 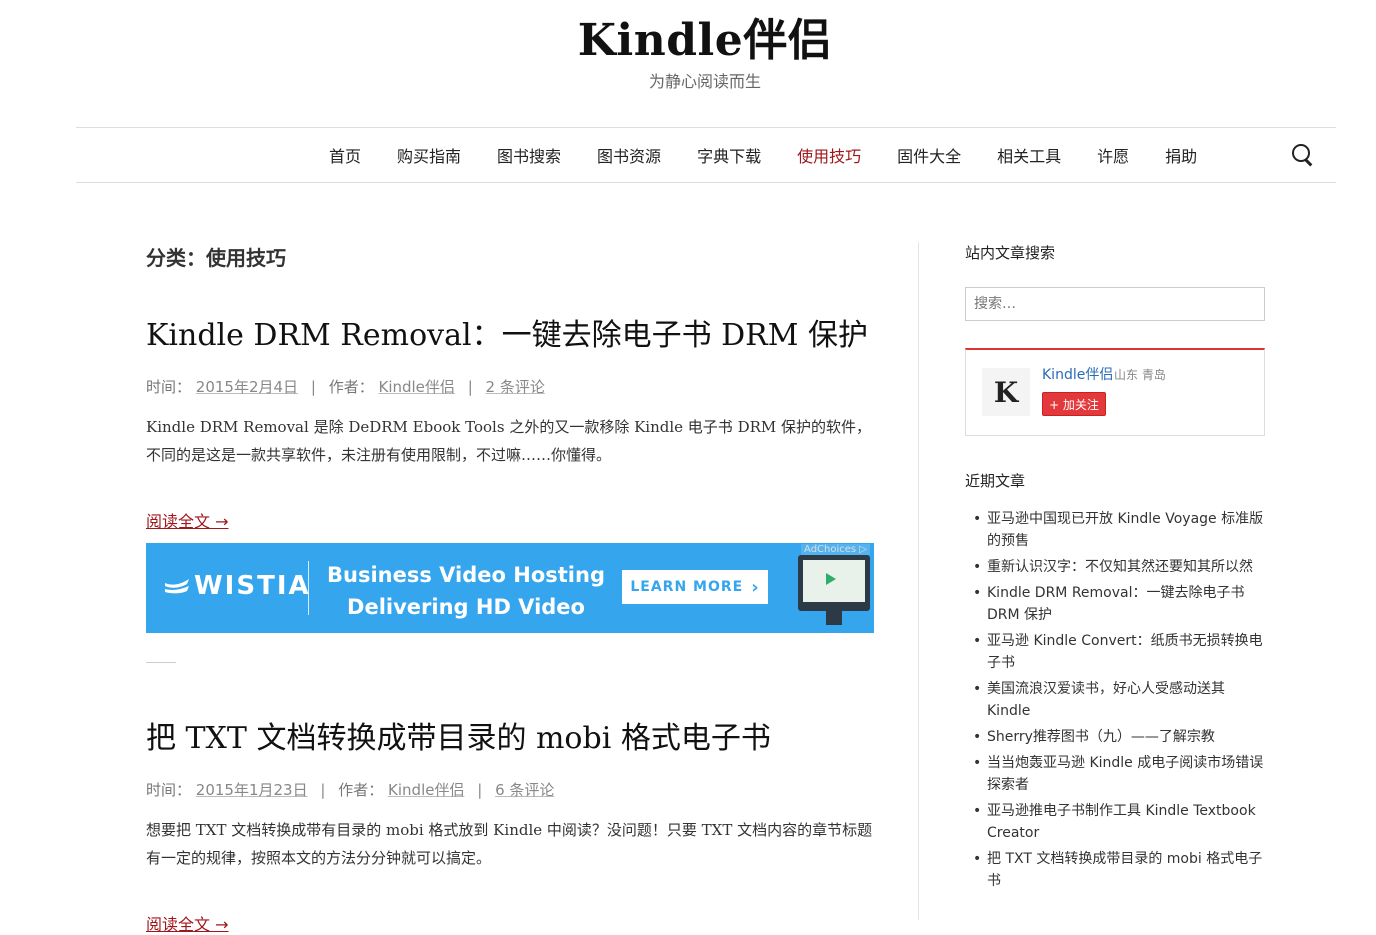 I want to click on ad-headline-line1: Business Video Hosting, so click(x=466, y=575).